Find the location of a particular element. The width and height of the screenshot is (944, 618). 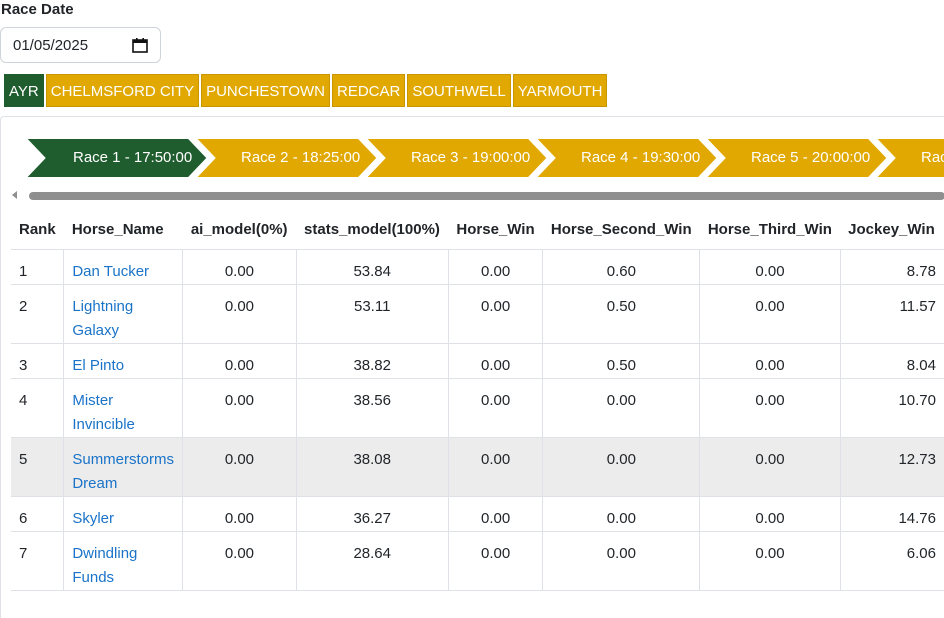

cell-horse: Lightning Galaxy is located at coordinates (123, 314).